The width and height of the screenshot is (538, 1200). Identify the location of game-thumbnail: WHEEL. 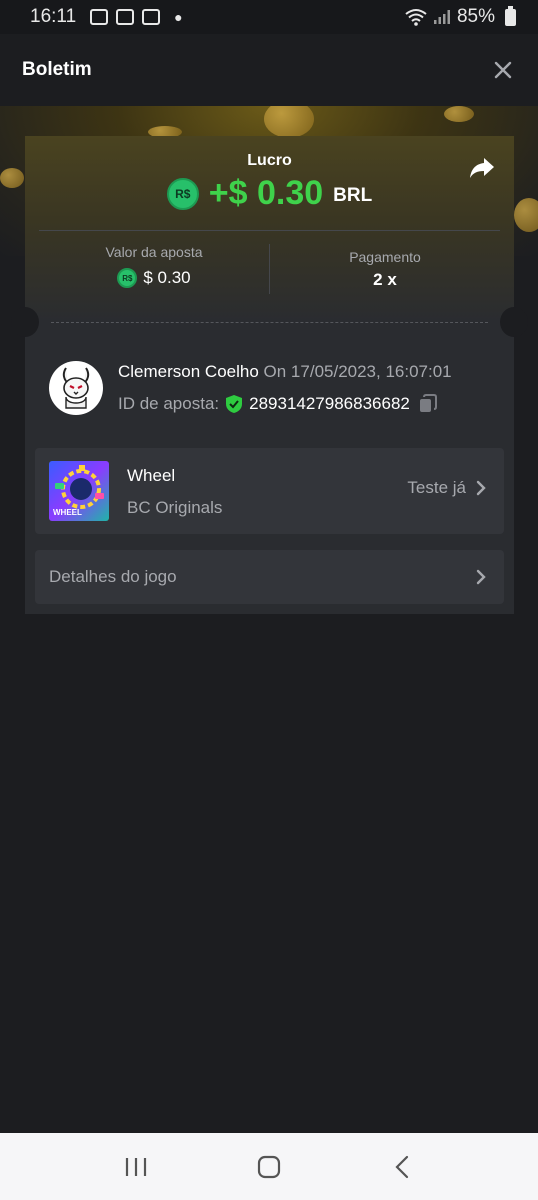
(79, 491).